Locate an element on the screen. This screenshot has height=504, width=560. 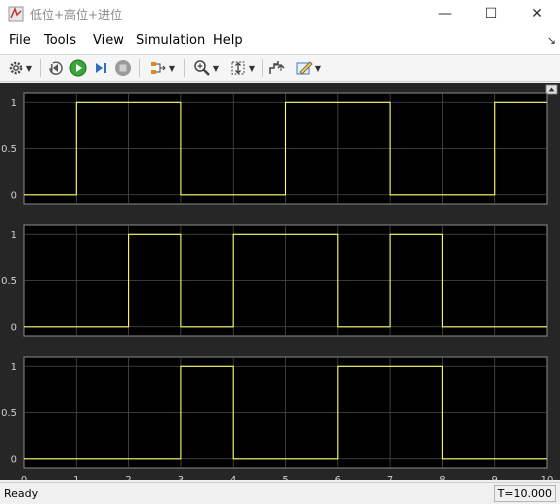
dock-arrow-icon: ↘ is located at coordinates (551, 40).